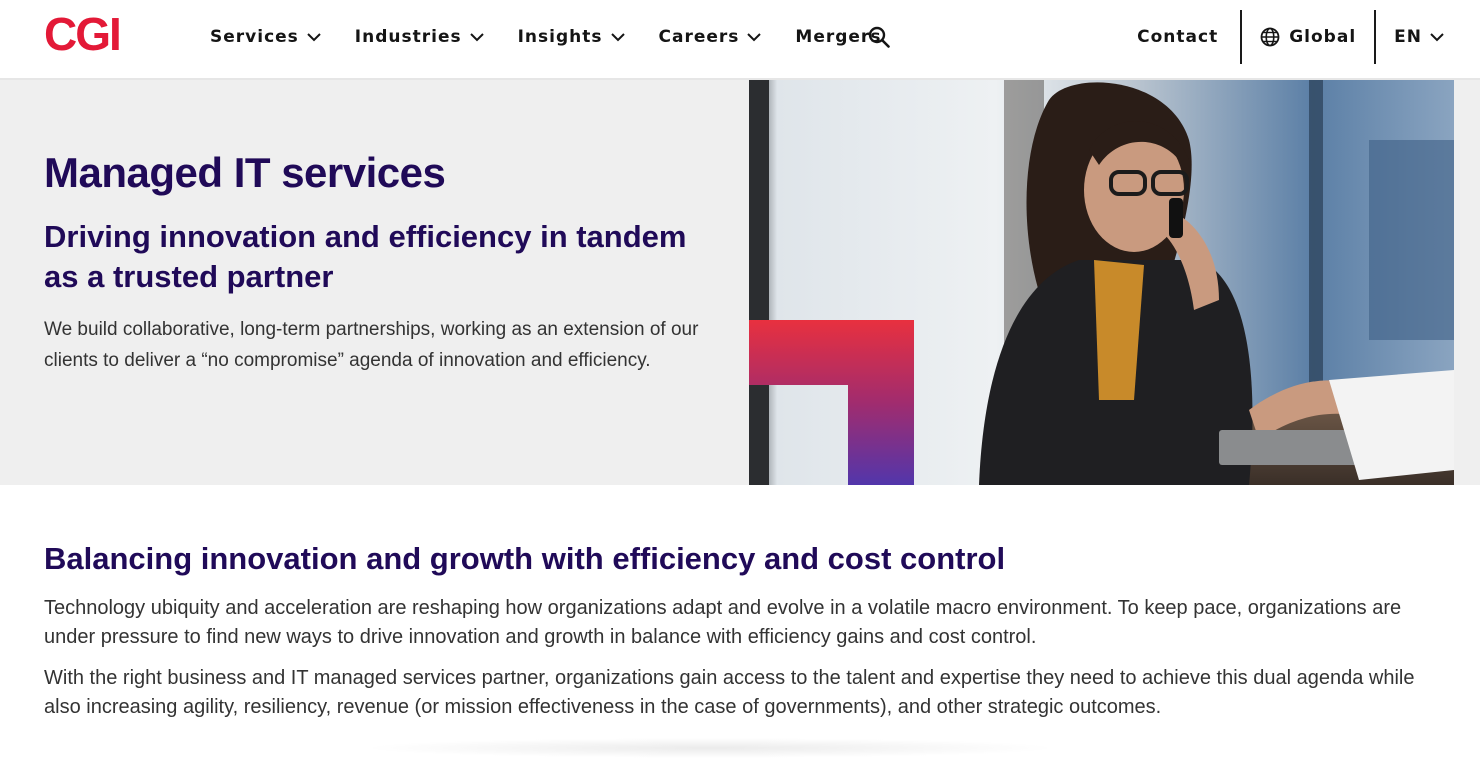  I want to click on search-icon, so click(879, 37).